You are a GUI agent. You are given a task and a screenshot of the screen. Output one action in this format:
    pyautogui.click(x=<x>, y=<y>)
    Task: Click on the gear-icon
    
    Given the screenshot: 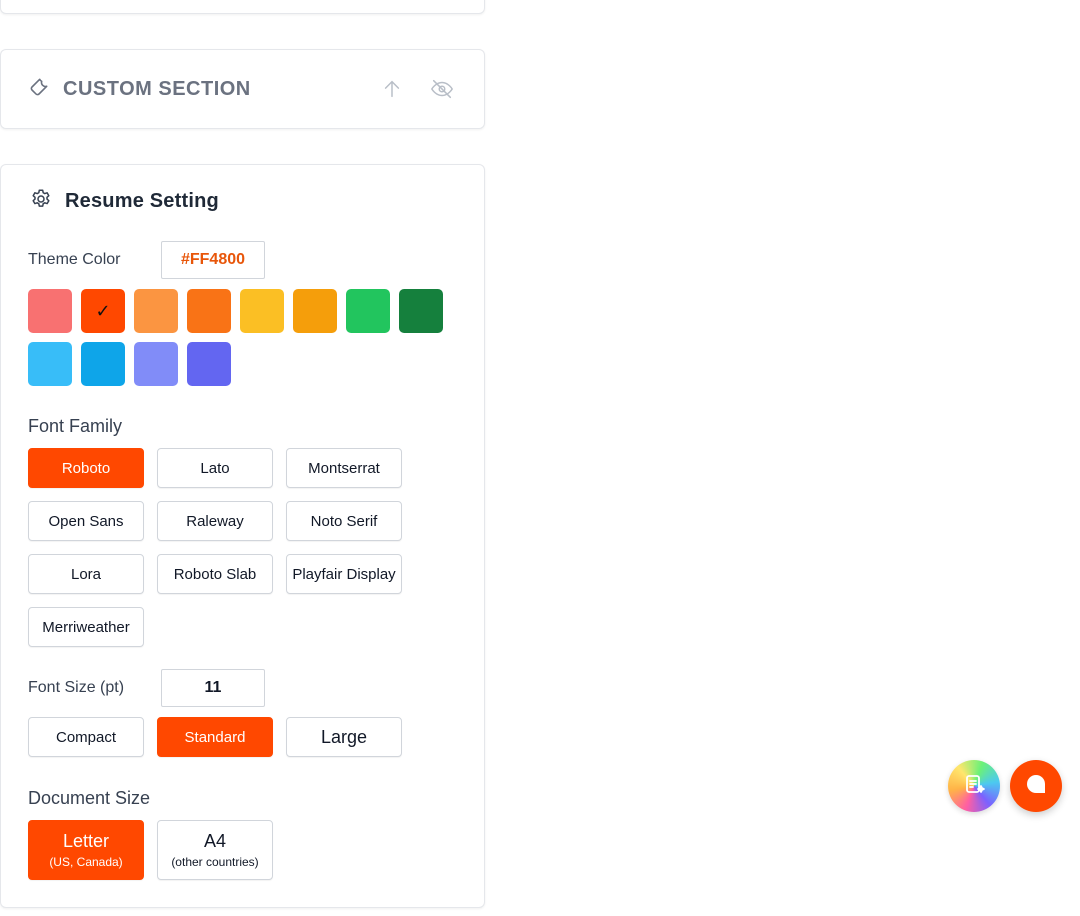 What is the action you would take?
    pyautogui.click(x=41, y=201)
    